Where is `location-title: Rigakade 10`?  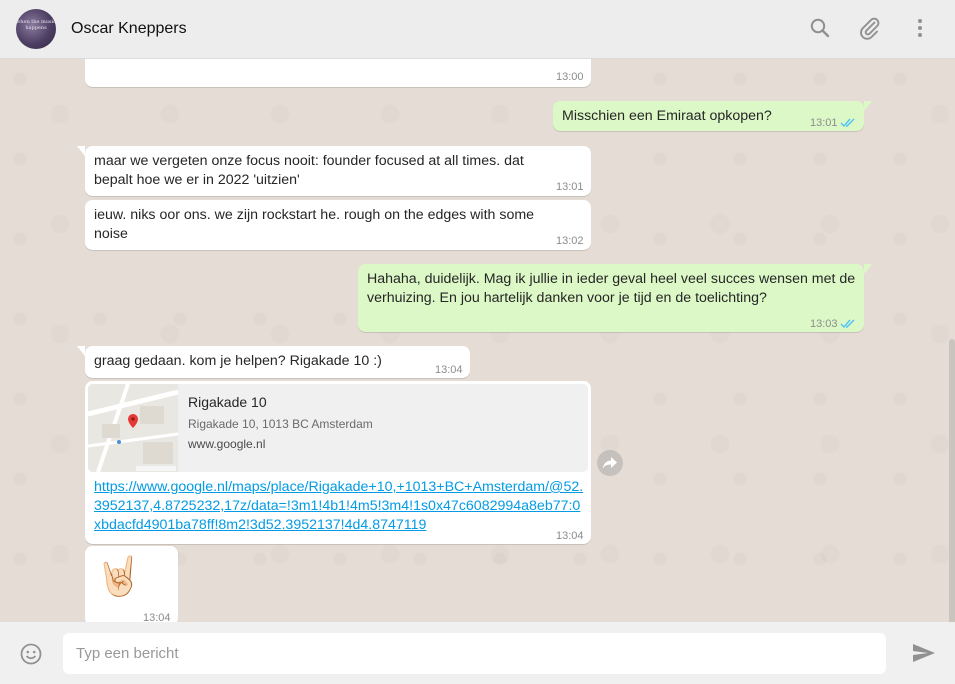 location-title: Rigakade 10 is located at coordinates (227, 402).